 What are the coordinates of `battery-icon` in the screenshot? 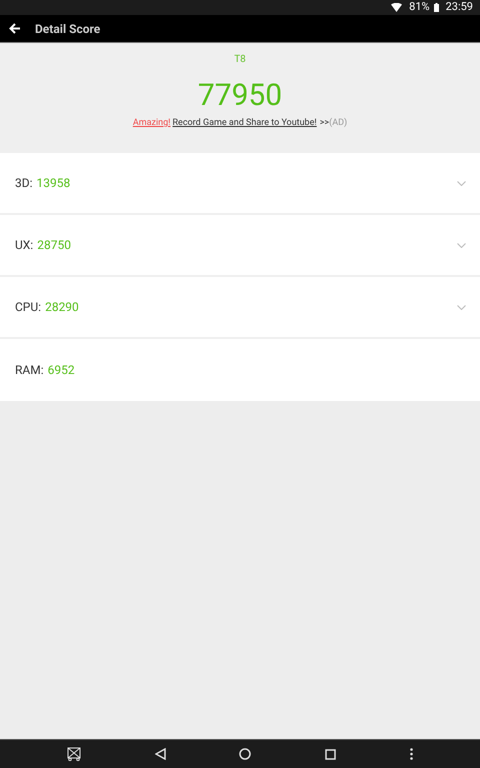 It's located at (436, 7).